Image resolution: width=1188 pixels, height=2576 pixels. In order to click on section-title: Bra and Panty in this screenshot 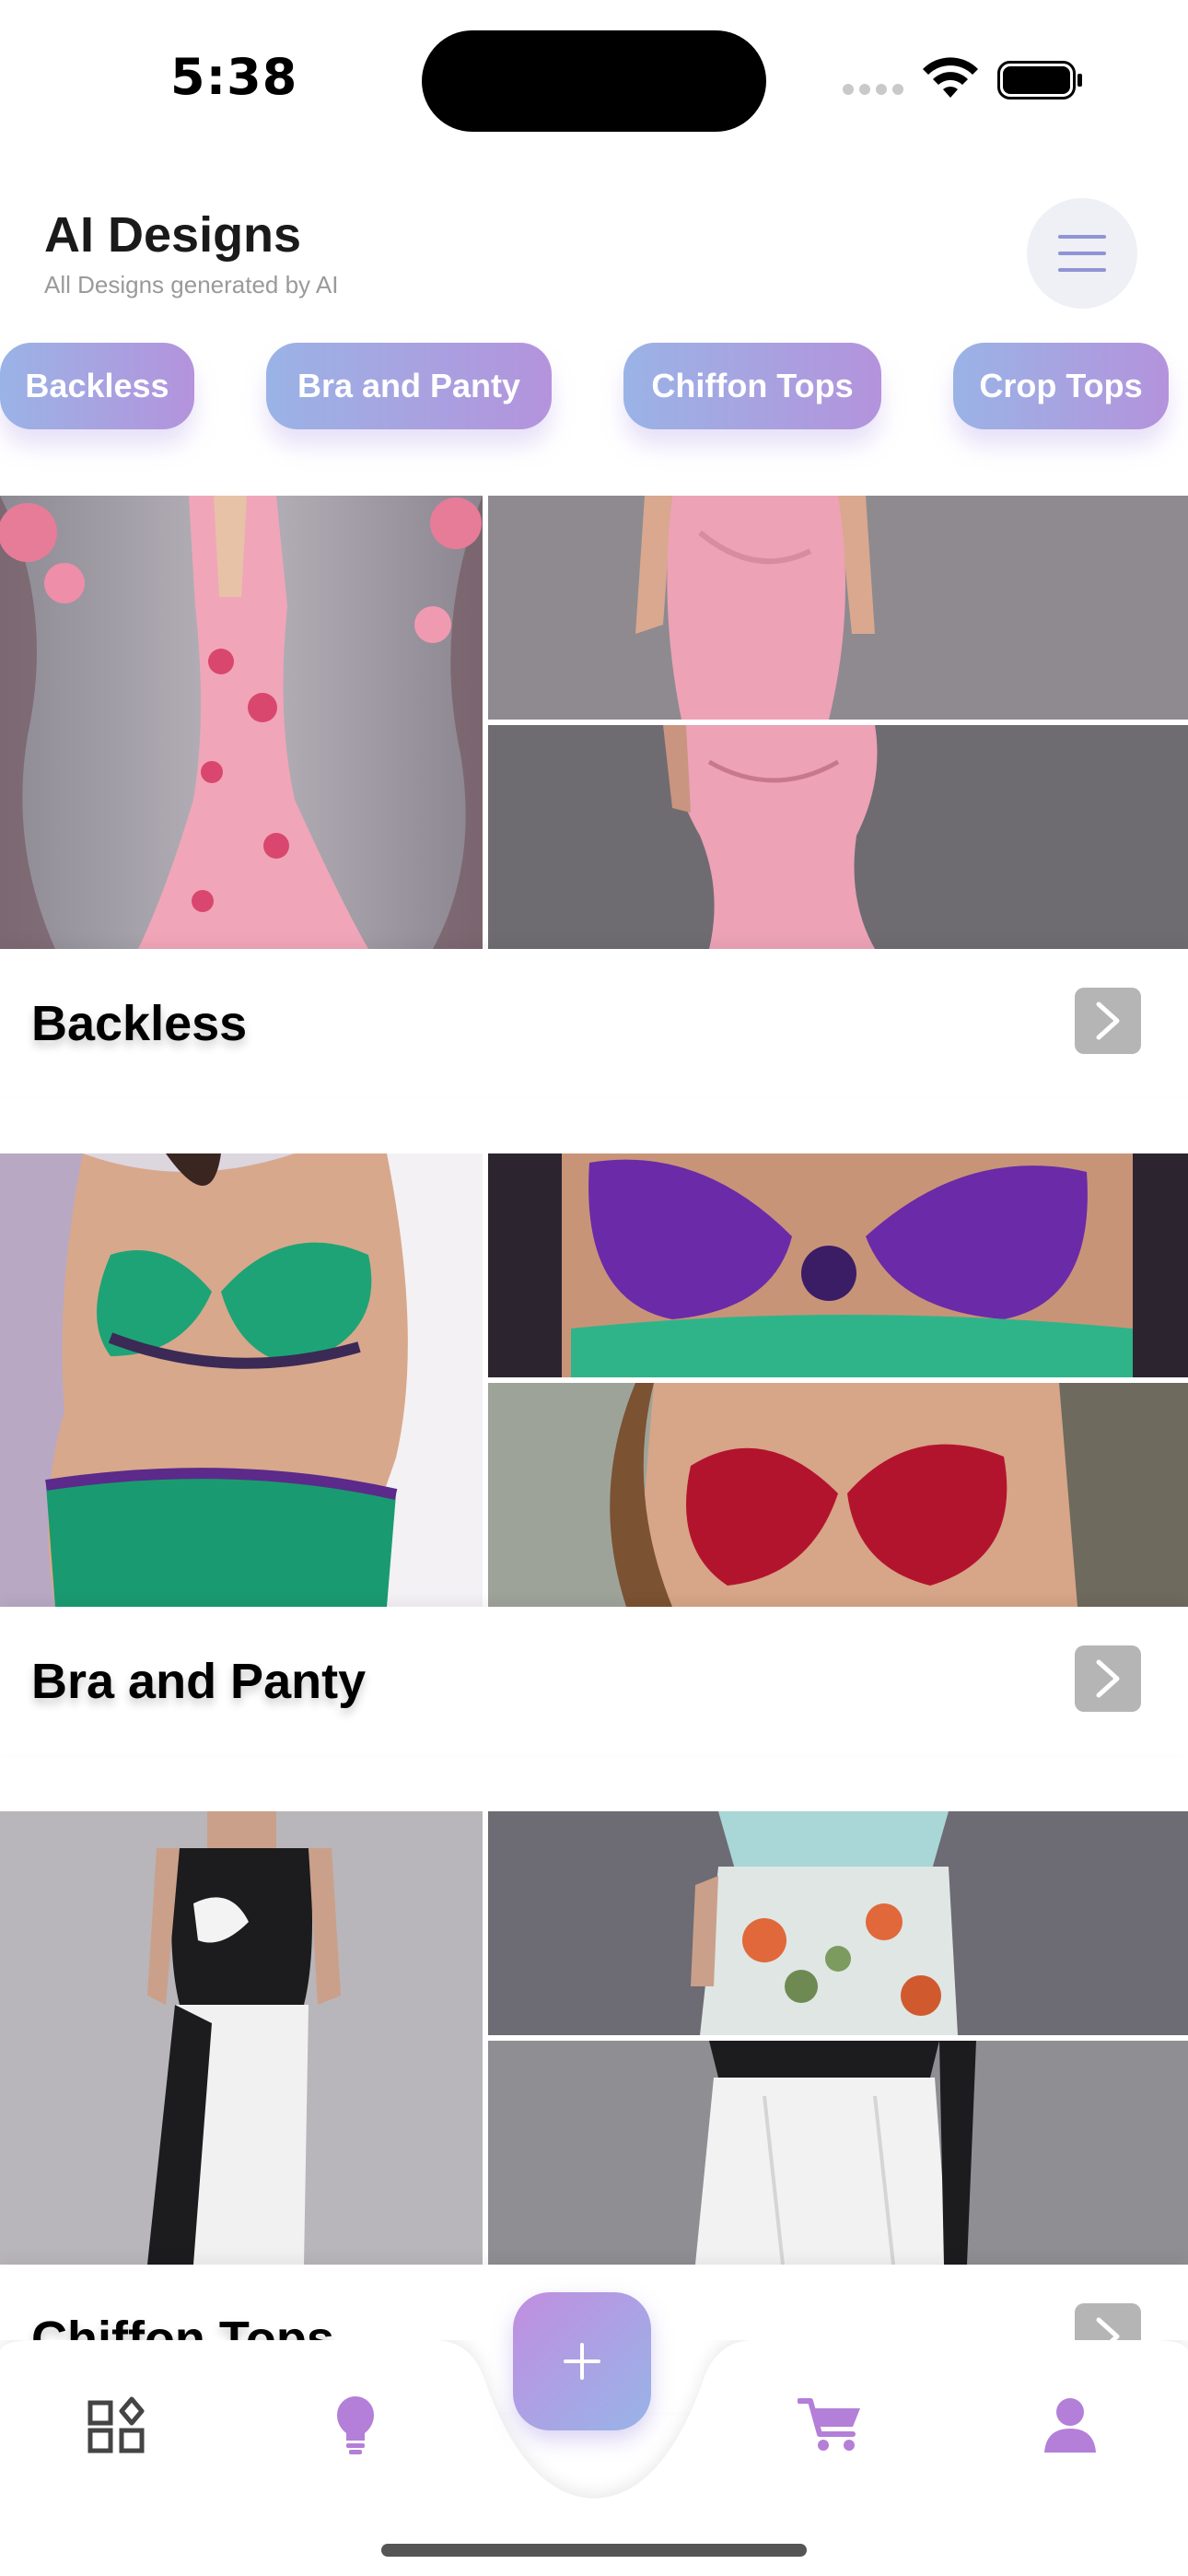, I will do `click(199, 1681)`.